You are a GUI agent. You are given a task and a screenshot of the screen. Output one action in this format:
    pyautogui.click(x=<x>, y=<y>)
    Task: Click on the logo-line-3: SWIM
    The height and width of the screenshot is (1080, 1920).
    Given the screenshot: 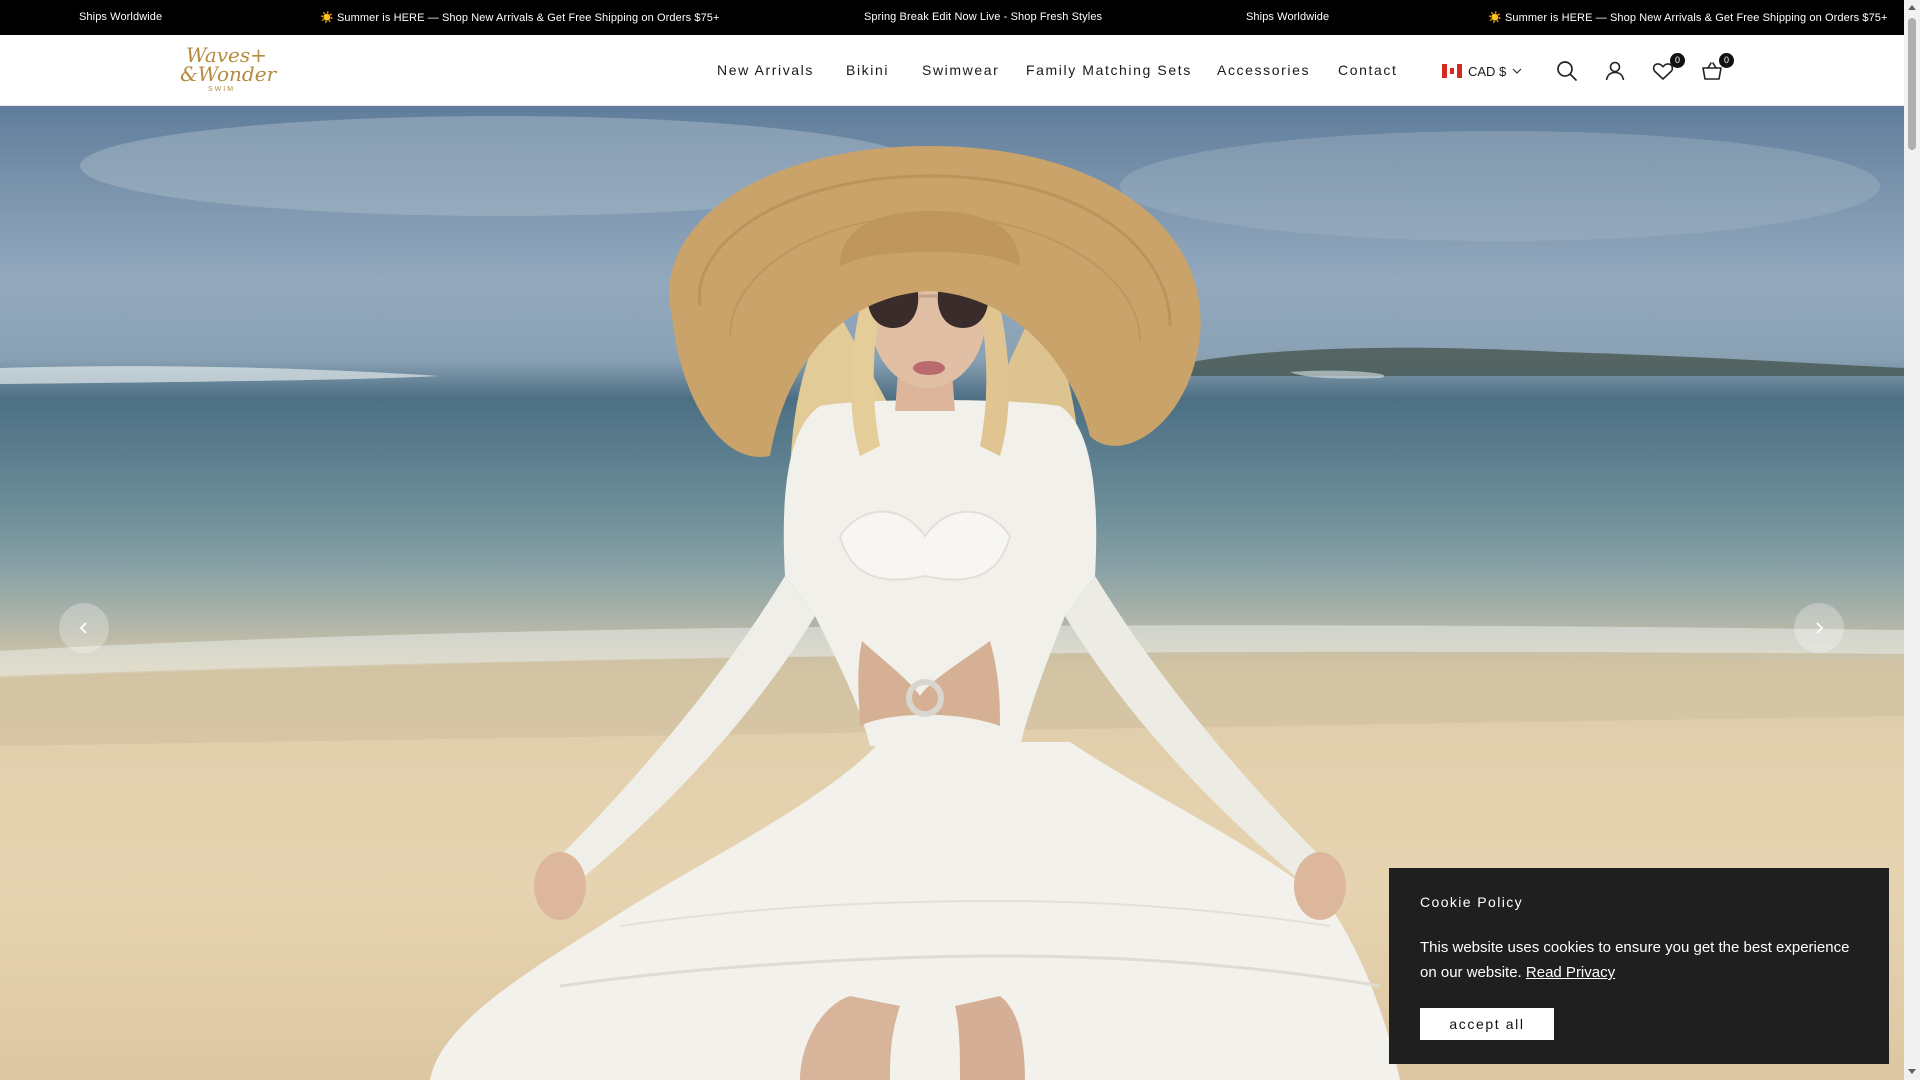 What is the action you would take?
    pyautogui.click(x=222, y=89)
    